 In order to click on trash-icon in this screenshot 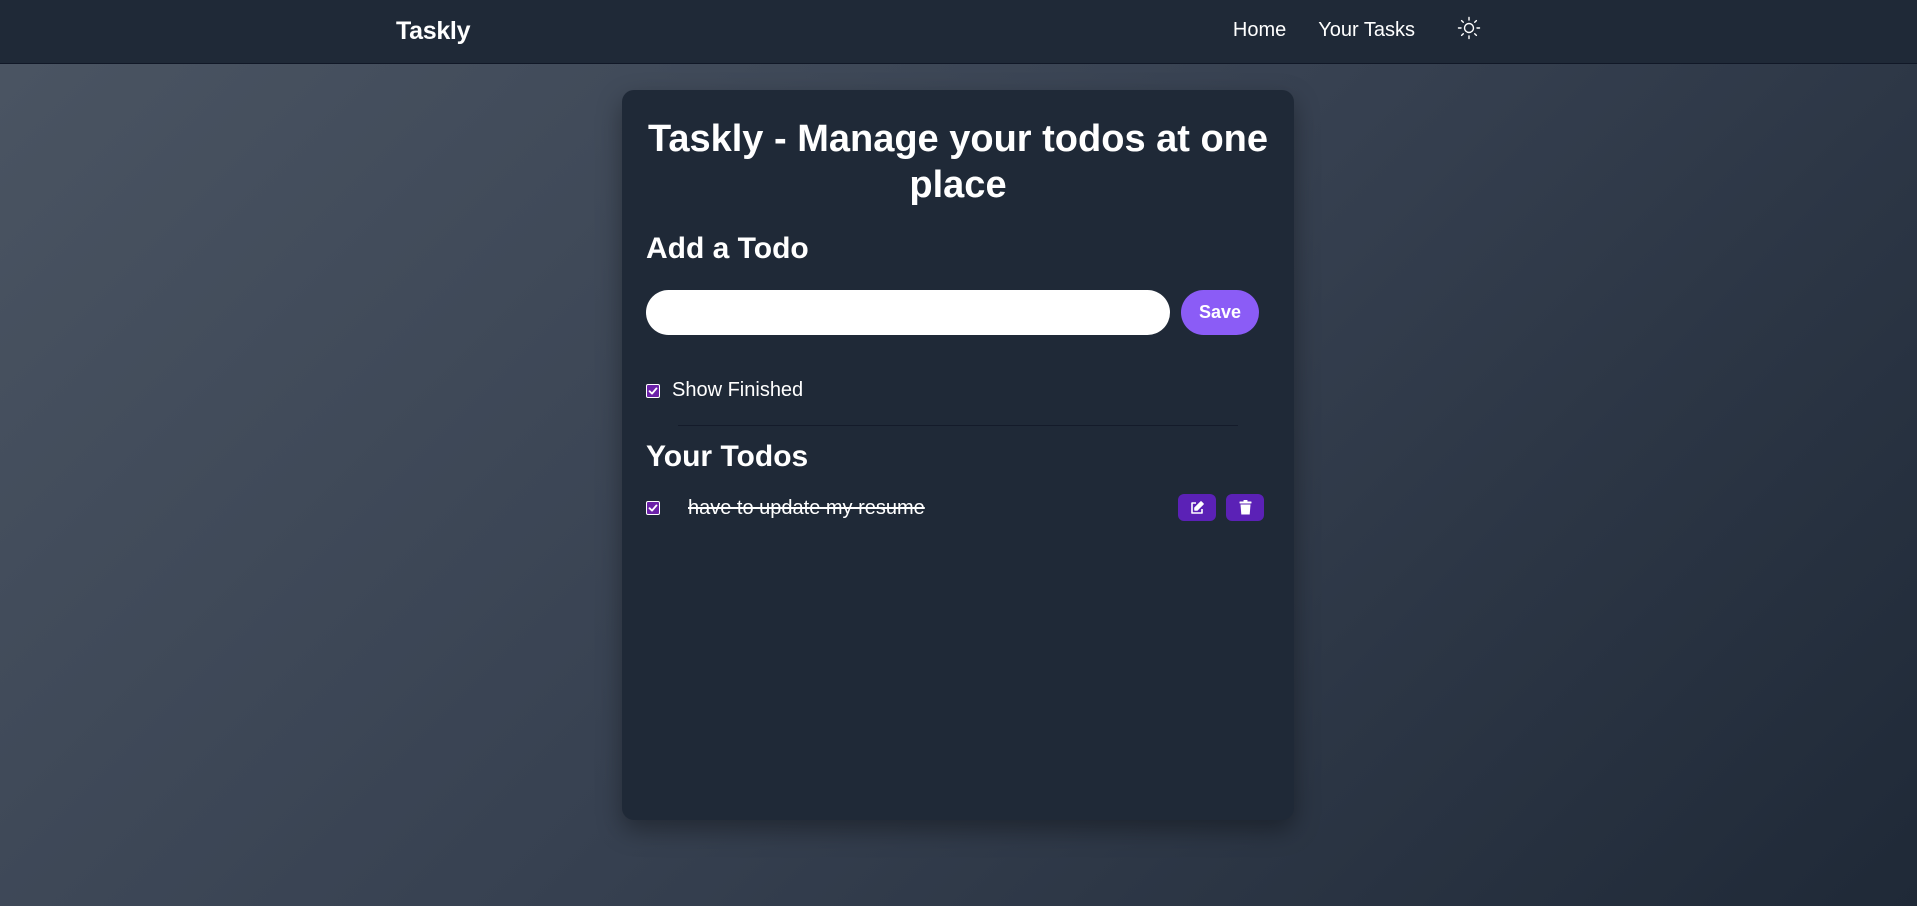, I will do `click(1245, 507)`.